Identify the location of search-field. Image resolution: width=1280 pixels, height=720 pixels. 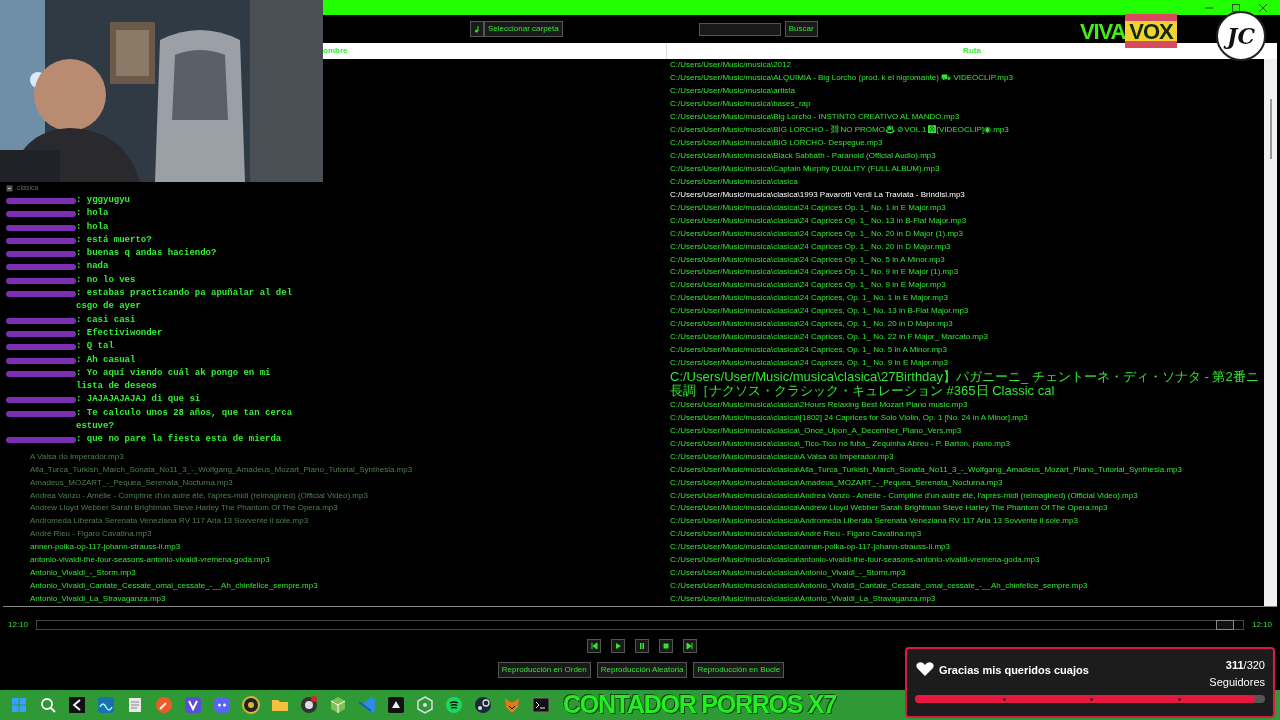
(739, 29).